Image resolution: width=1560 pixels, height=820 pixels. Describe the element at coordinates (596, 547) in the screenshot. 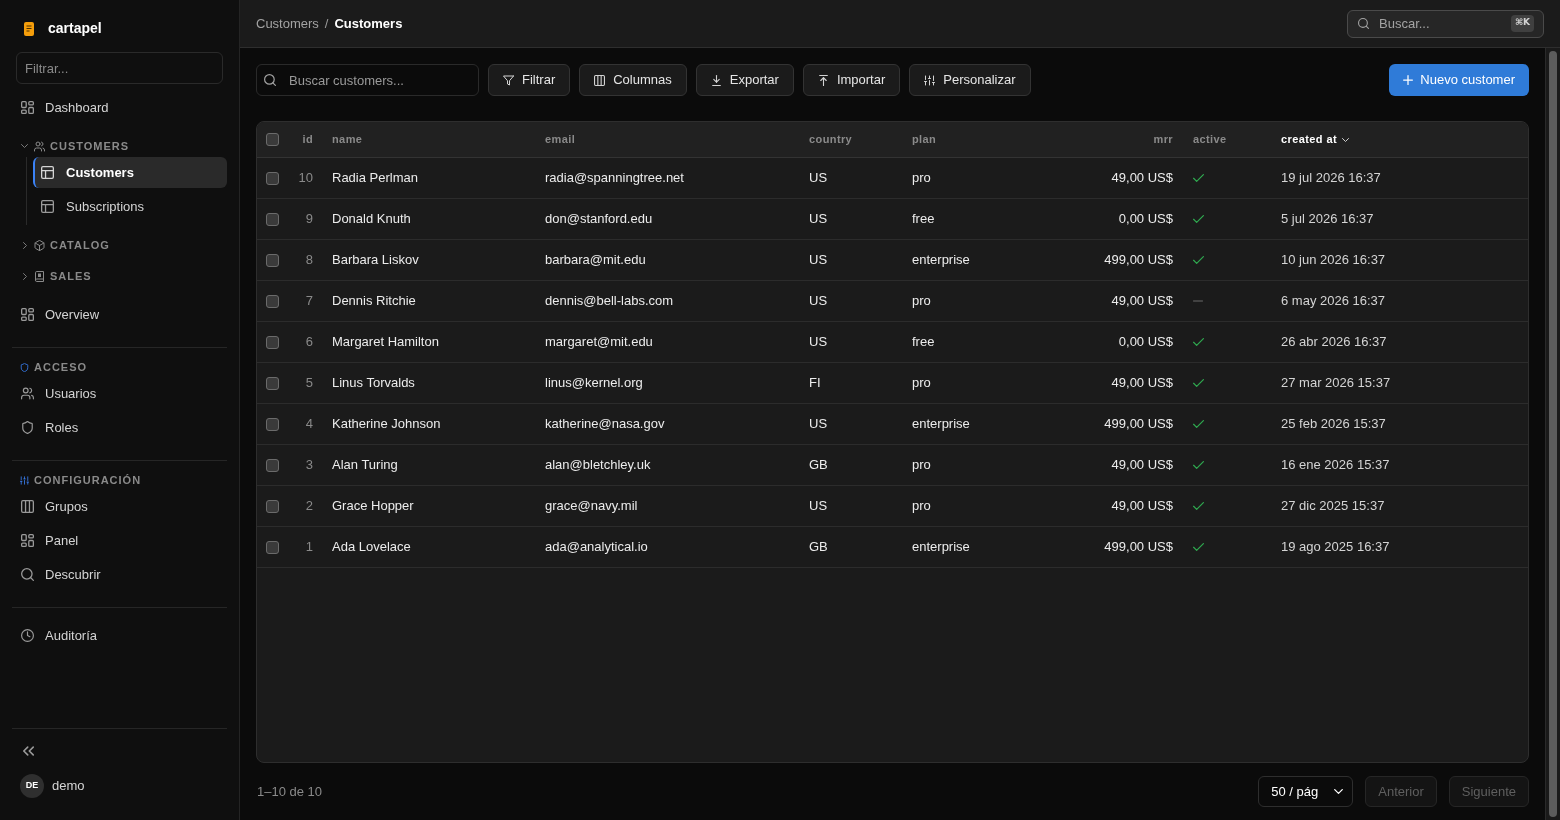

I see `table-cell-text: ada@analytical.io` at that location.